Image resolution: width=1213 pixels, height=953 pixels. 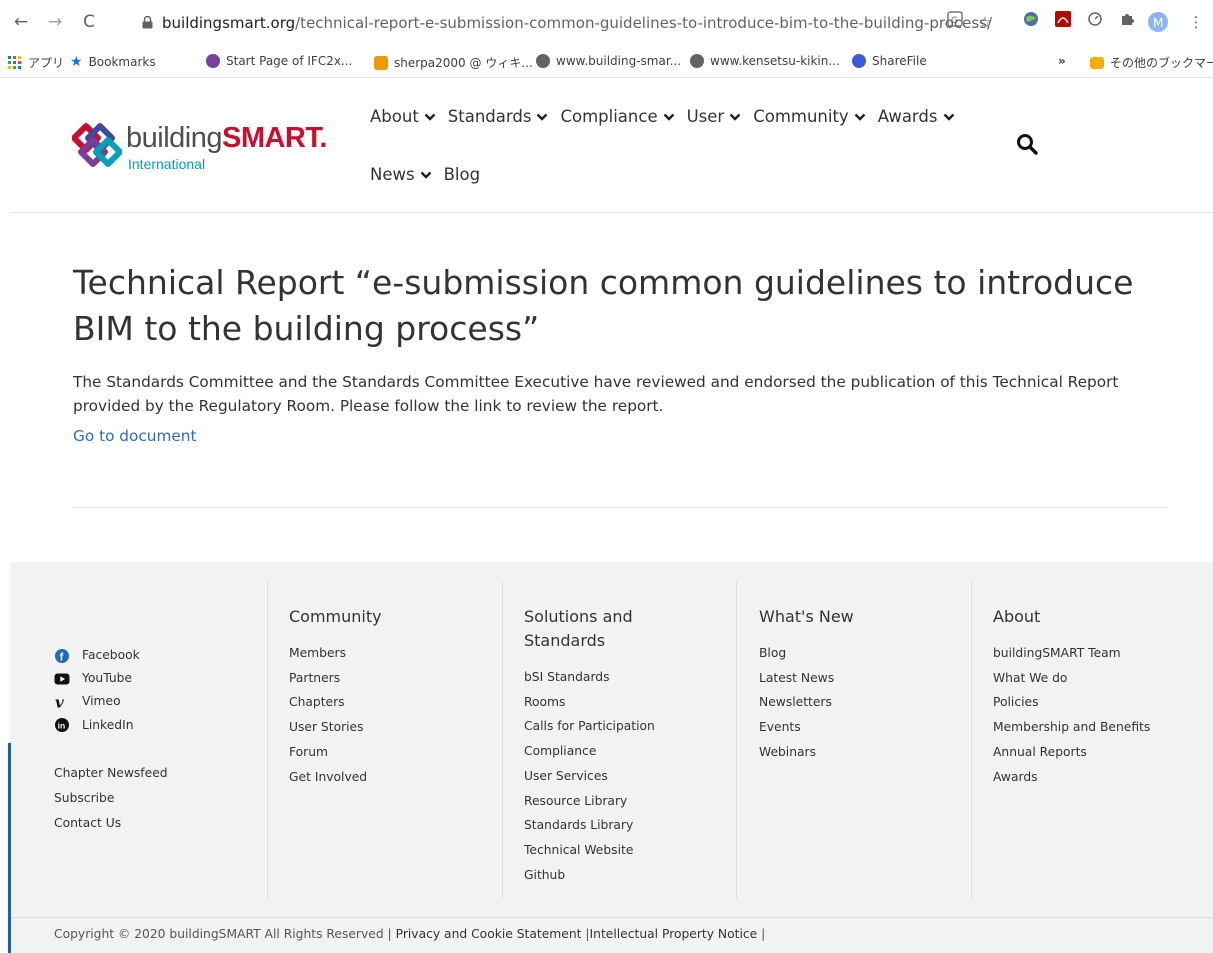 I want to click on footer-link: User Services, so click(x=624, y=776).